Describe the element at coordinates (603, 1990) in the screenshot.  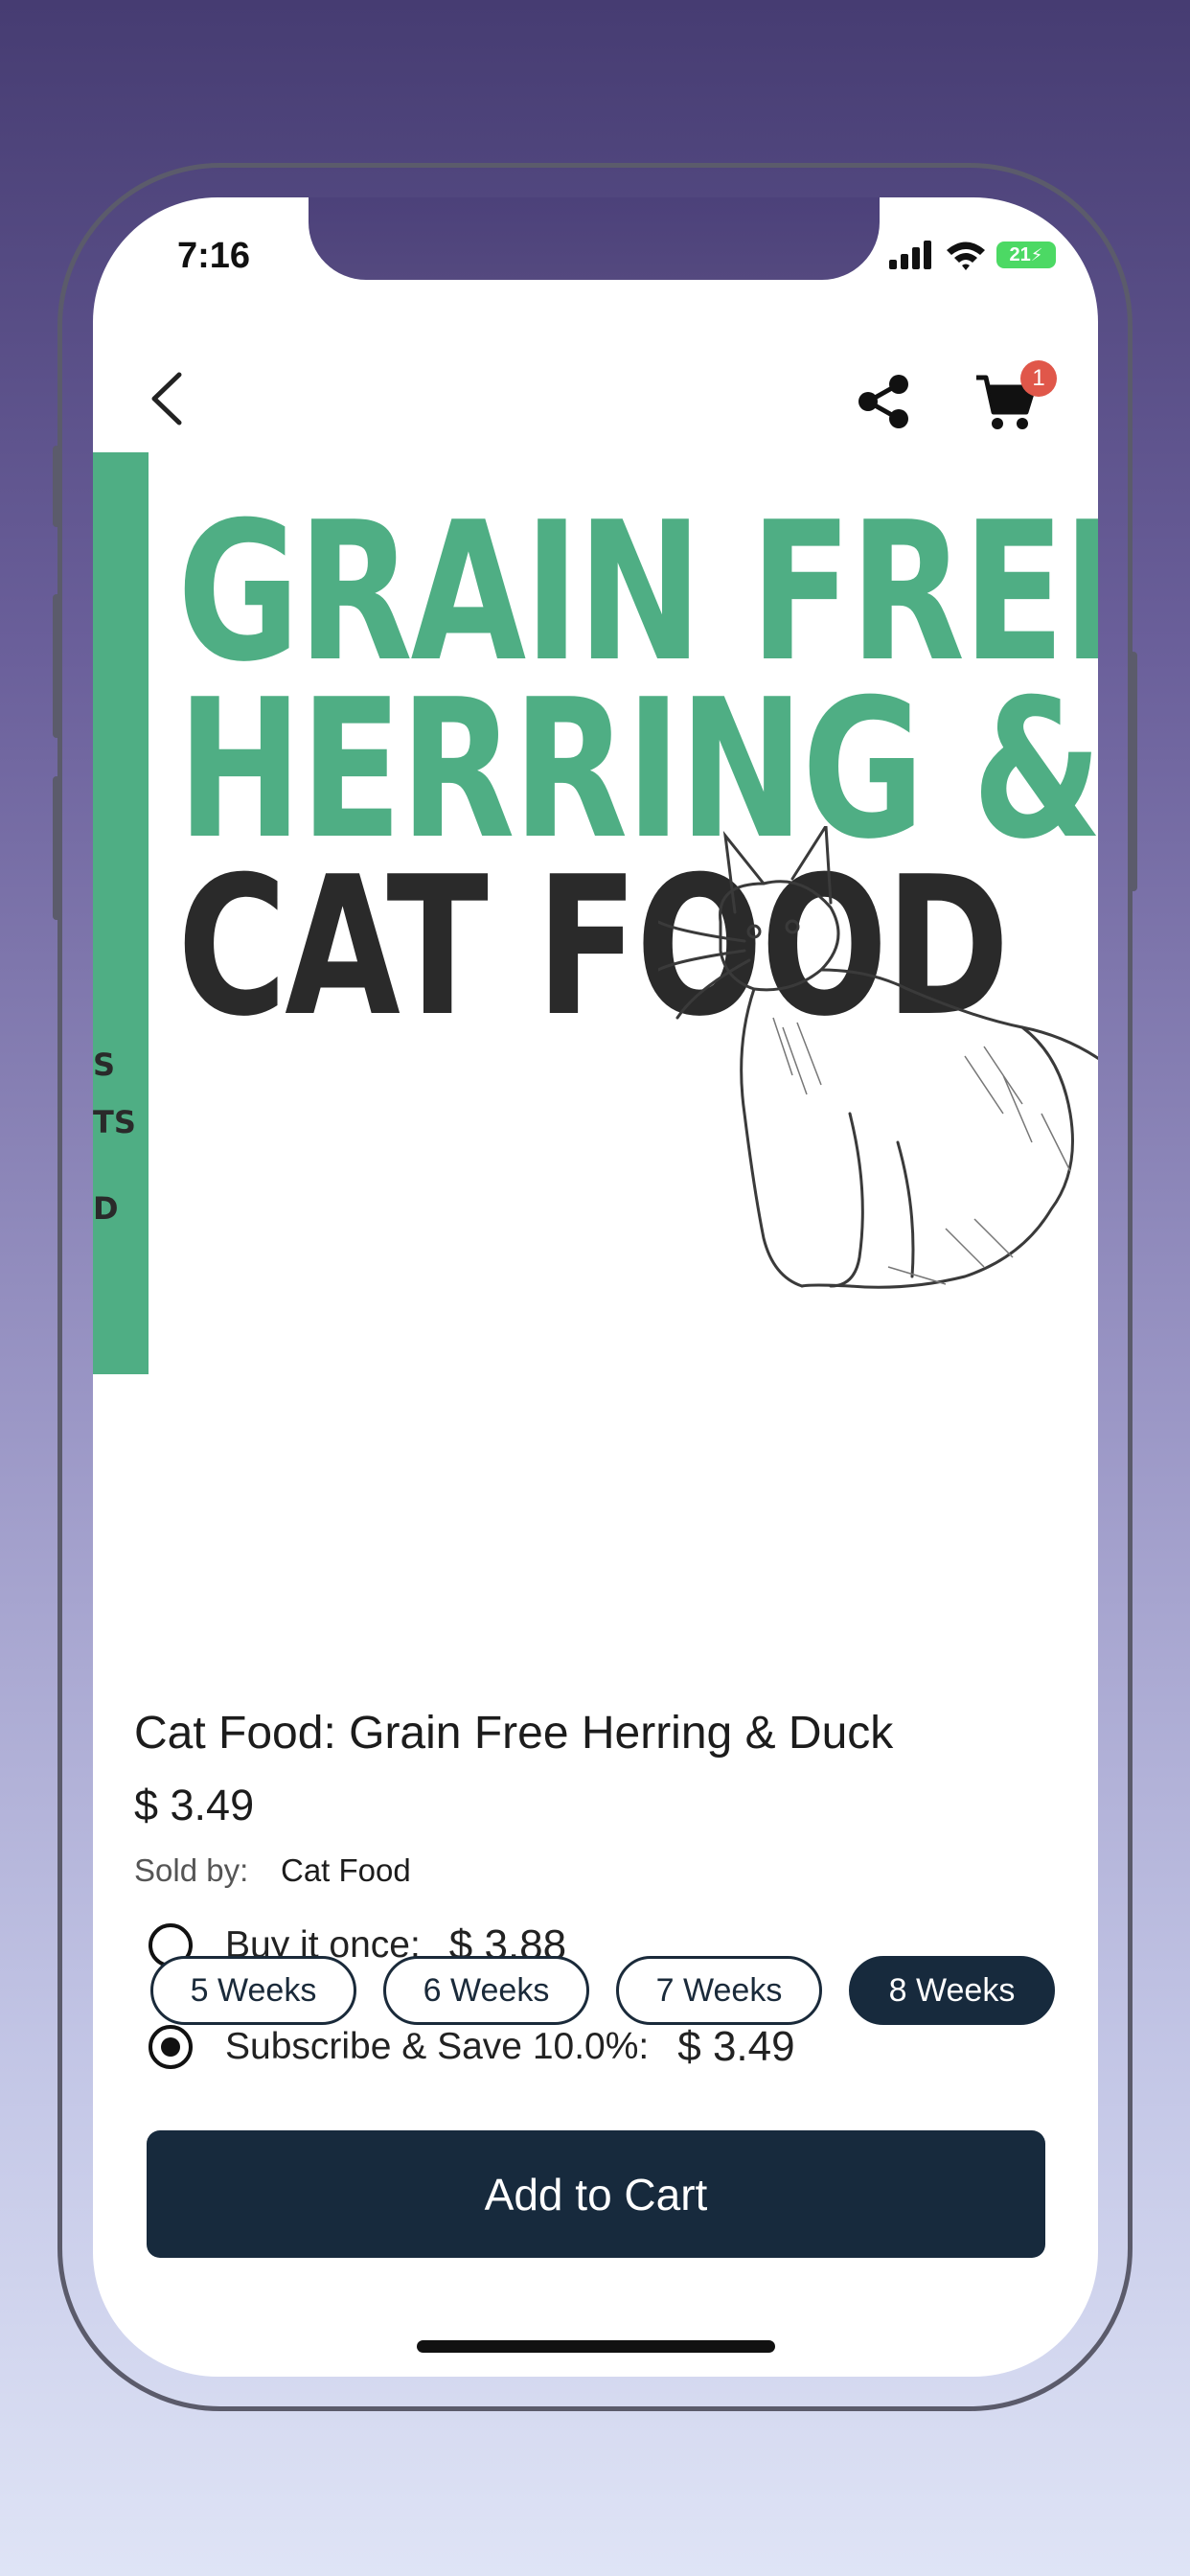
I see `frequency-selector: 5 Weeks 6 Weeks 7 Weeks 8 Weeks` at that location.